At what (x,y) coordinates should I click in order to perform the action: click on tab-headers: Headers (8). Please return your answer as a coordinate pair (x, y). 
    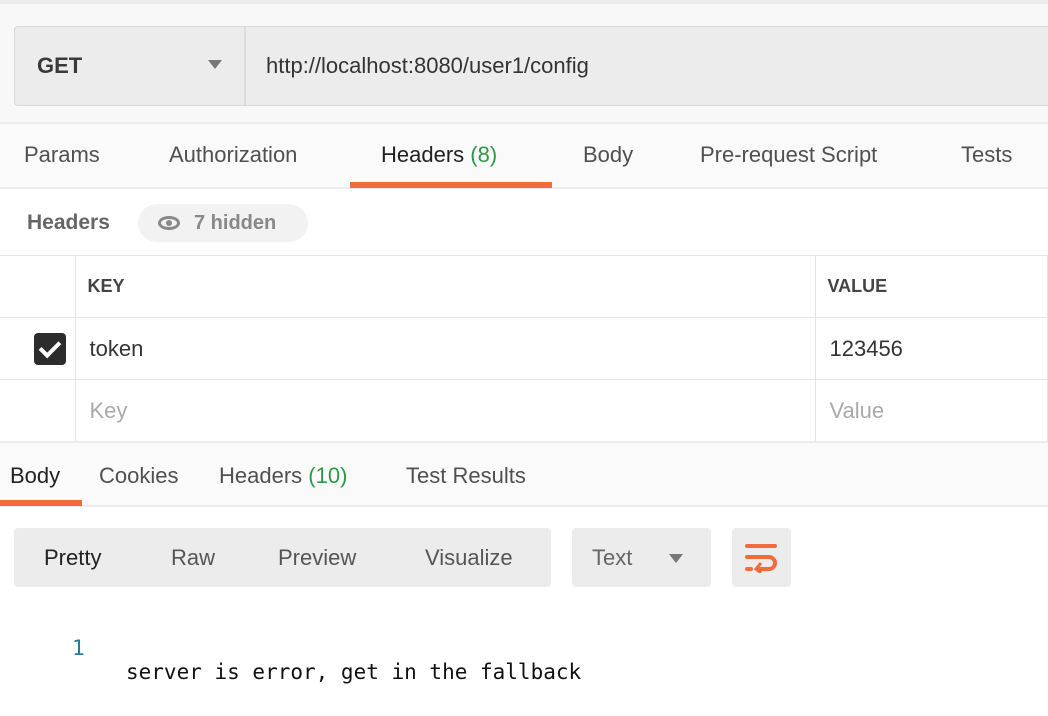
    Looking at the image, I should click on (439, 155).